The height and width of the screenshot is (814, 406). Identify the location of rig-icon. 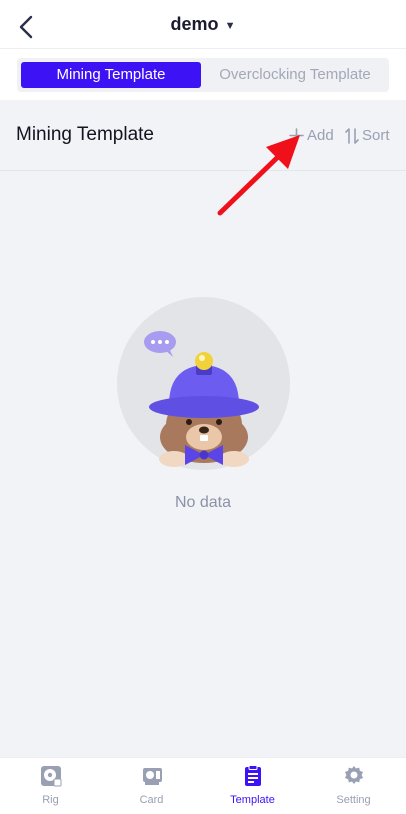
(50, 776).